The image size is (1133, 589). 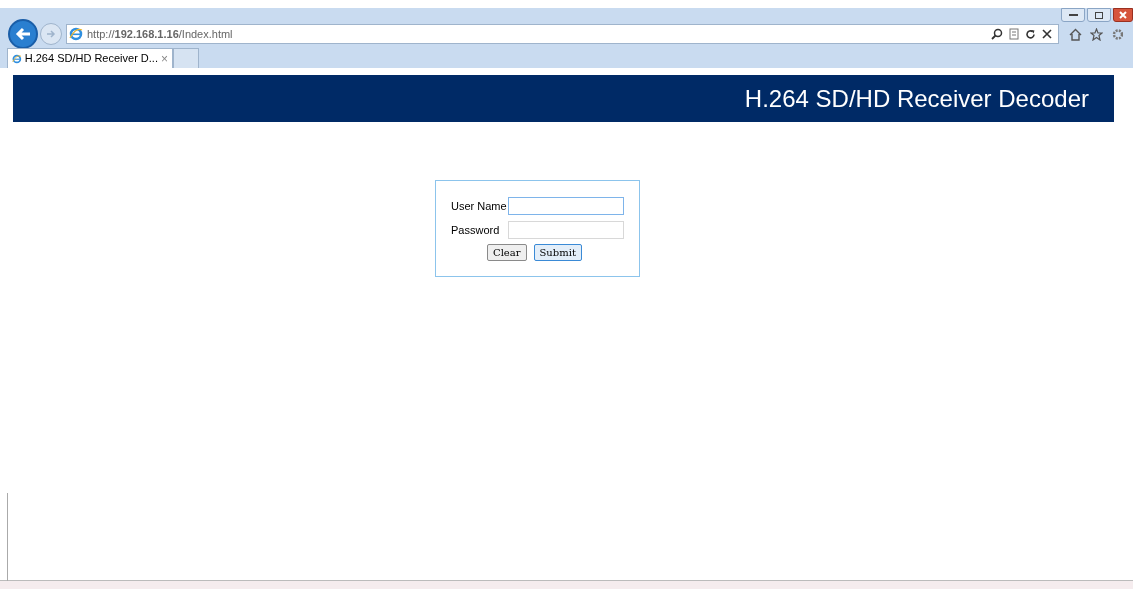 I want to click on search-icon, so click(x=997, y=34).